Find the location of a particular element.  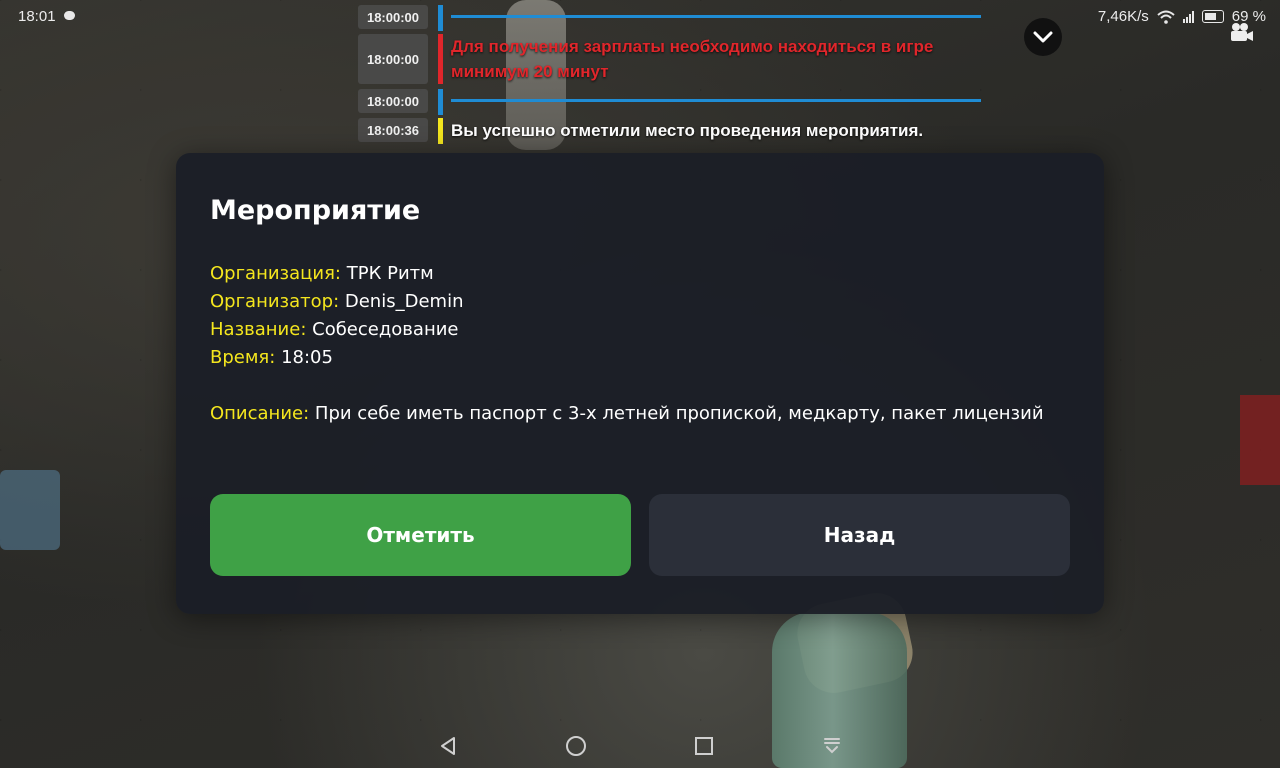

info-row-name: Название: Собеседование is located at coordinates (336, 330).